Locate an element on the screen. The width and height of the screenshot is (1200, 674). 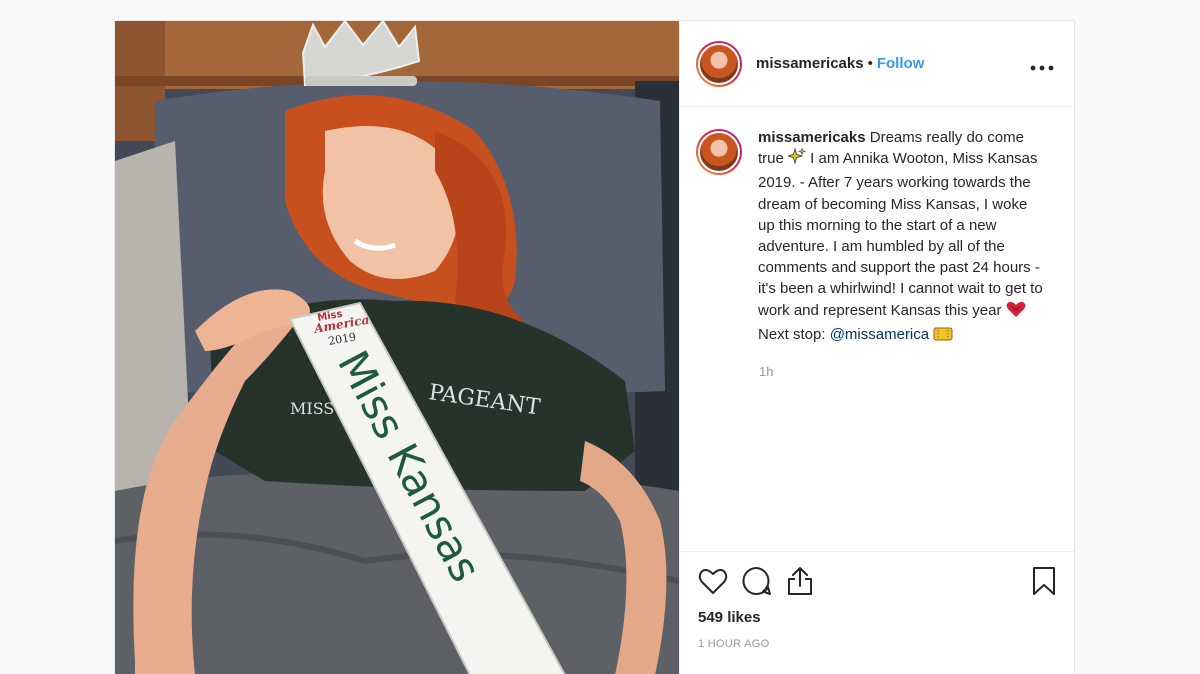
post-header: missamericaks • Follow is located at coordinates (877, 64).